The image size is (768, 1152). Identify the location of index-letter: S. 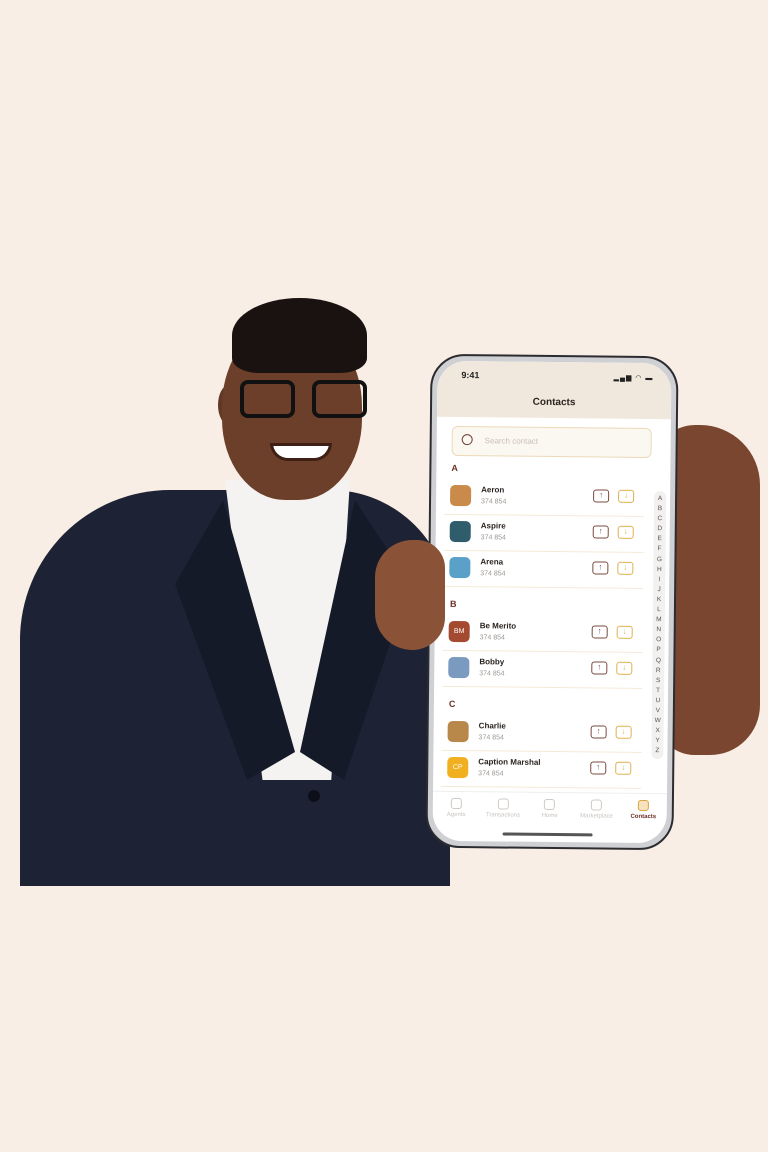
(658, 681).